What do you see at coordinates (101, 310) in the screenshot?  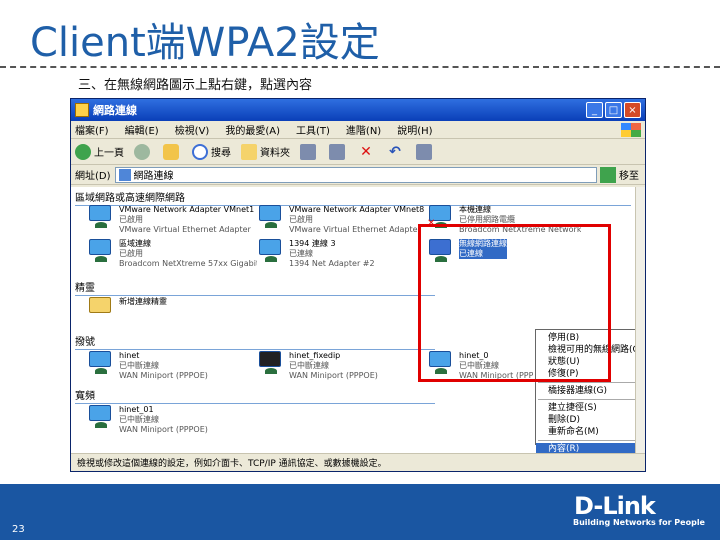 I see `wizard-icon` at bounding box center [101, 310].